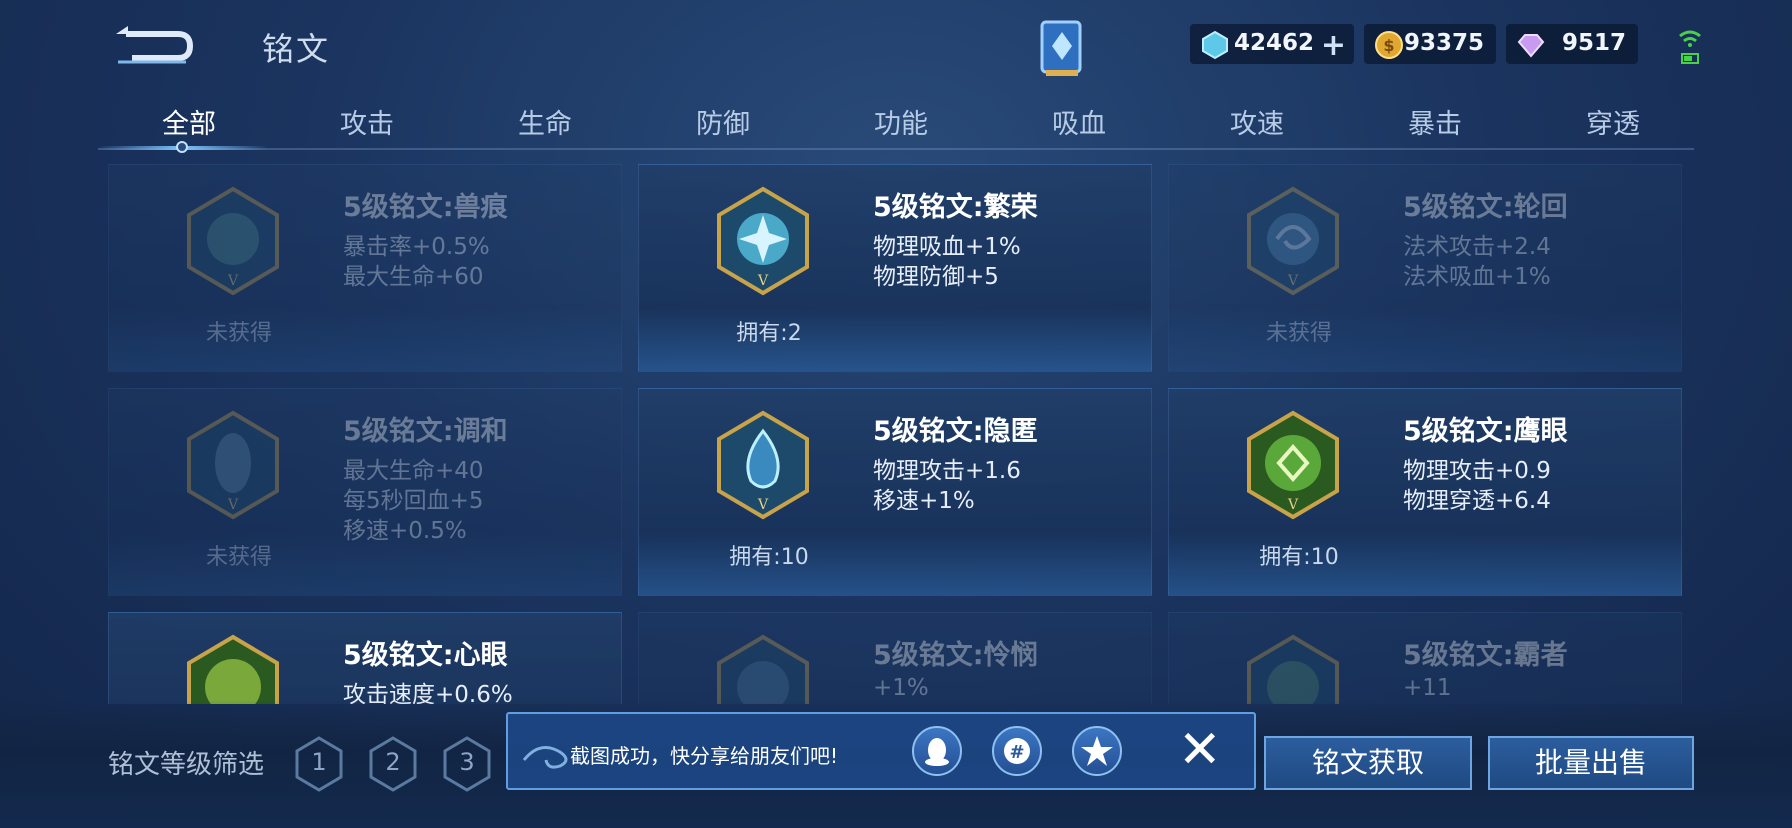 This screenshot has height=828, width=1792. I want to click on diamond-currency: 42462 +, so click(1272, 44).